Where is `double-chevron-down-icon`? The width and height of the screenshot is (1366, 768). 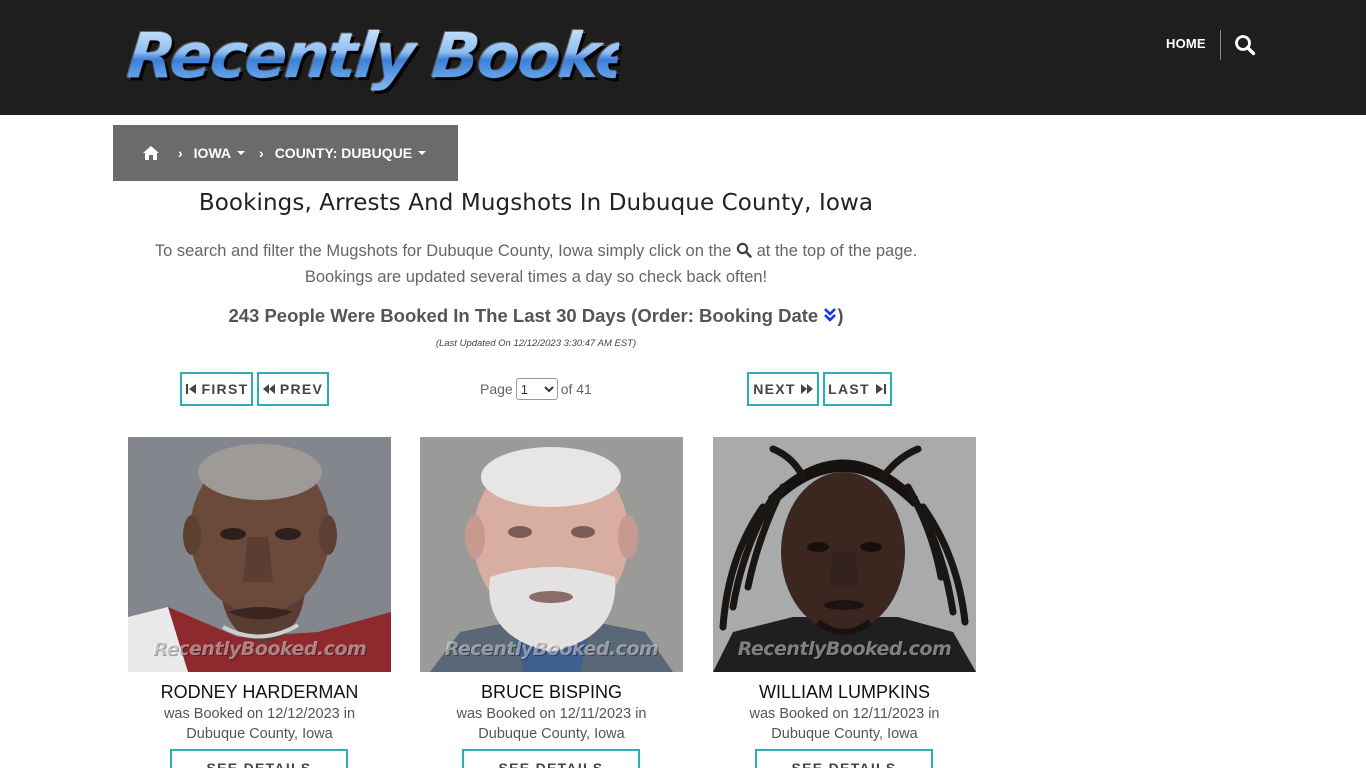
double-chevron-down-icon is located at coordinates (830, 314).